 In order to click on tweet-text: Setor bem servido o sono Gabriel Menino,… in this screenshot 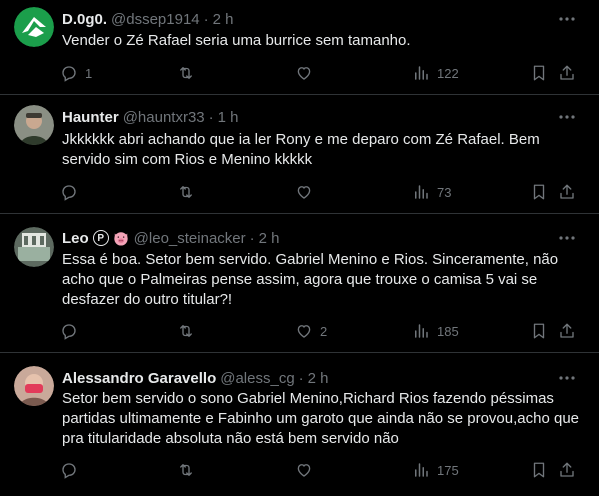, I will do `click(321, 418)`.